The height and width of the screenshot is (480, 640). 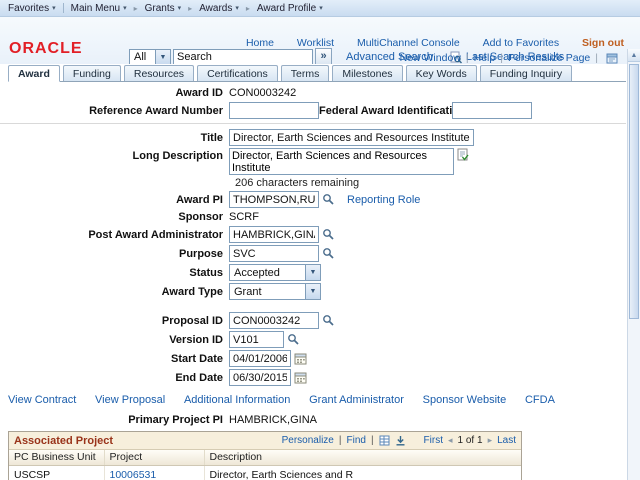 I want to click on start-date-input, so click(x=260, y=358).